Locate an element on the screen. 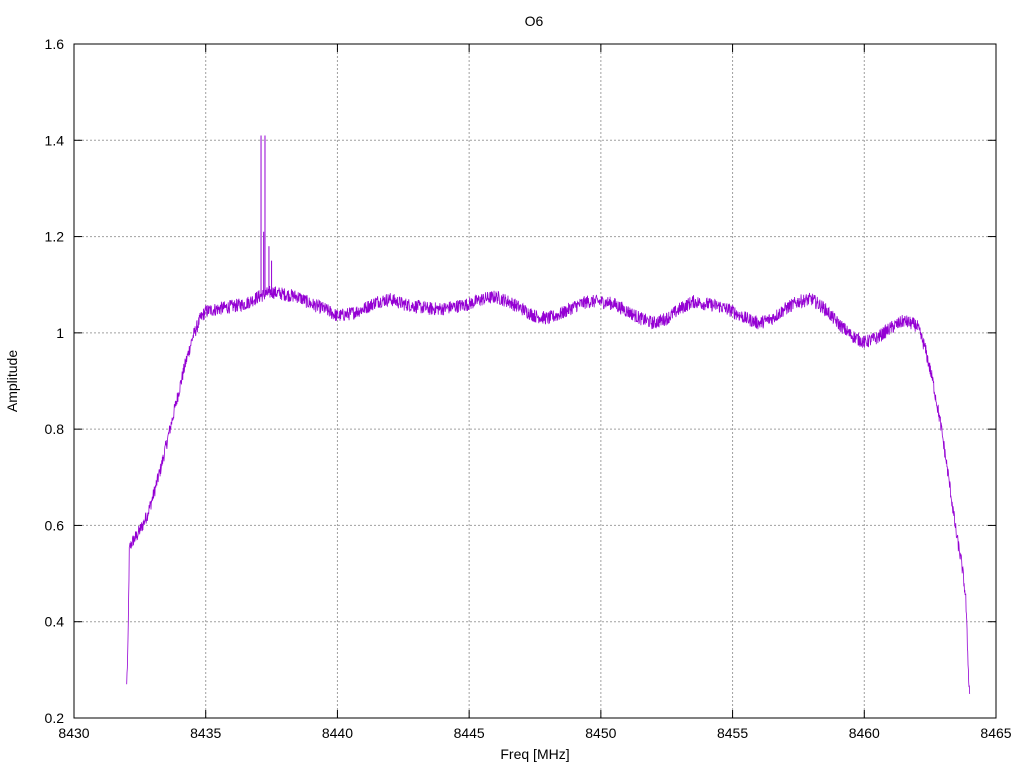  y-axis-label: Amplitude is located at coordinates (12, 381).